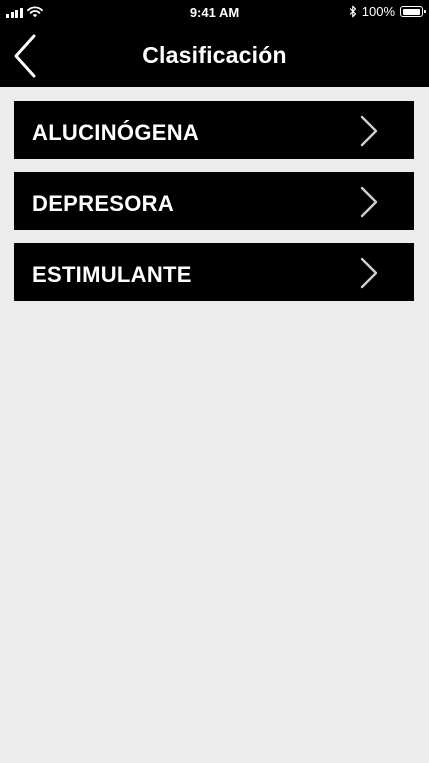  Describe the element at coordinates (214, 201) in the screenshot. I see `list-item: DEPRESORA` at that location.